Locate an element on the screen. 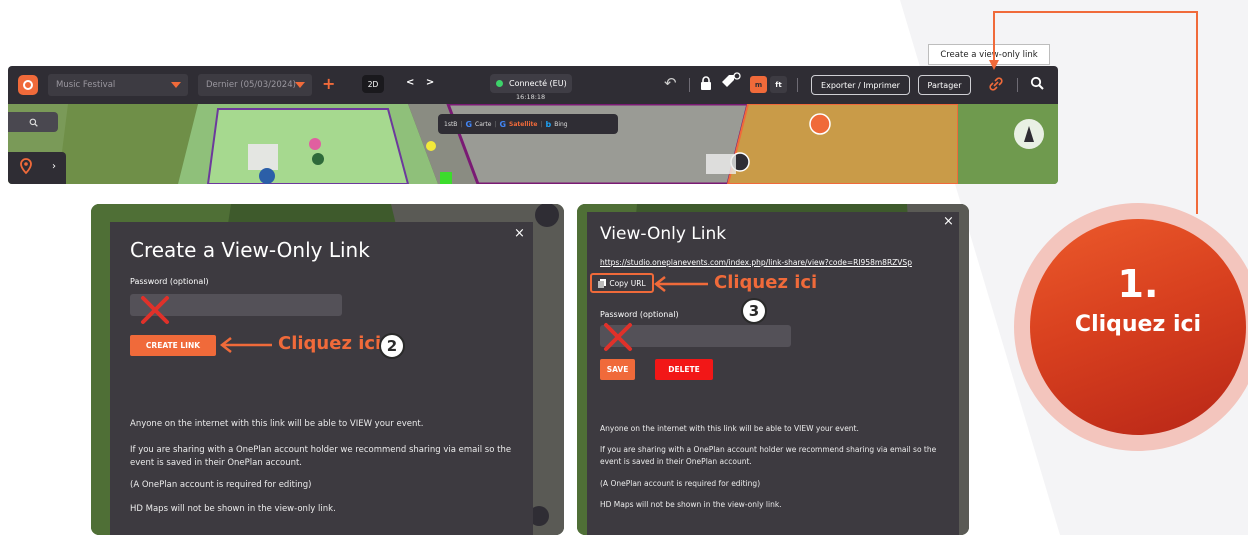 The width and height of the screenshot is (1248, 535). dialog-title: View-Only Link is located at coordinates (663, 234).